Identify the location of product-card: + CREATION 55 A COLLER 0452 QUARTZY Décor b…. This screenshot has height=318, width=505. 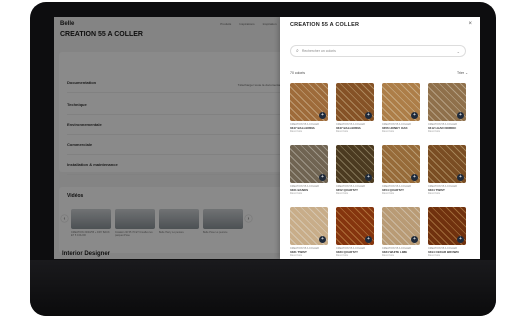
(355, 170).